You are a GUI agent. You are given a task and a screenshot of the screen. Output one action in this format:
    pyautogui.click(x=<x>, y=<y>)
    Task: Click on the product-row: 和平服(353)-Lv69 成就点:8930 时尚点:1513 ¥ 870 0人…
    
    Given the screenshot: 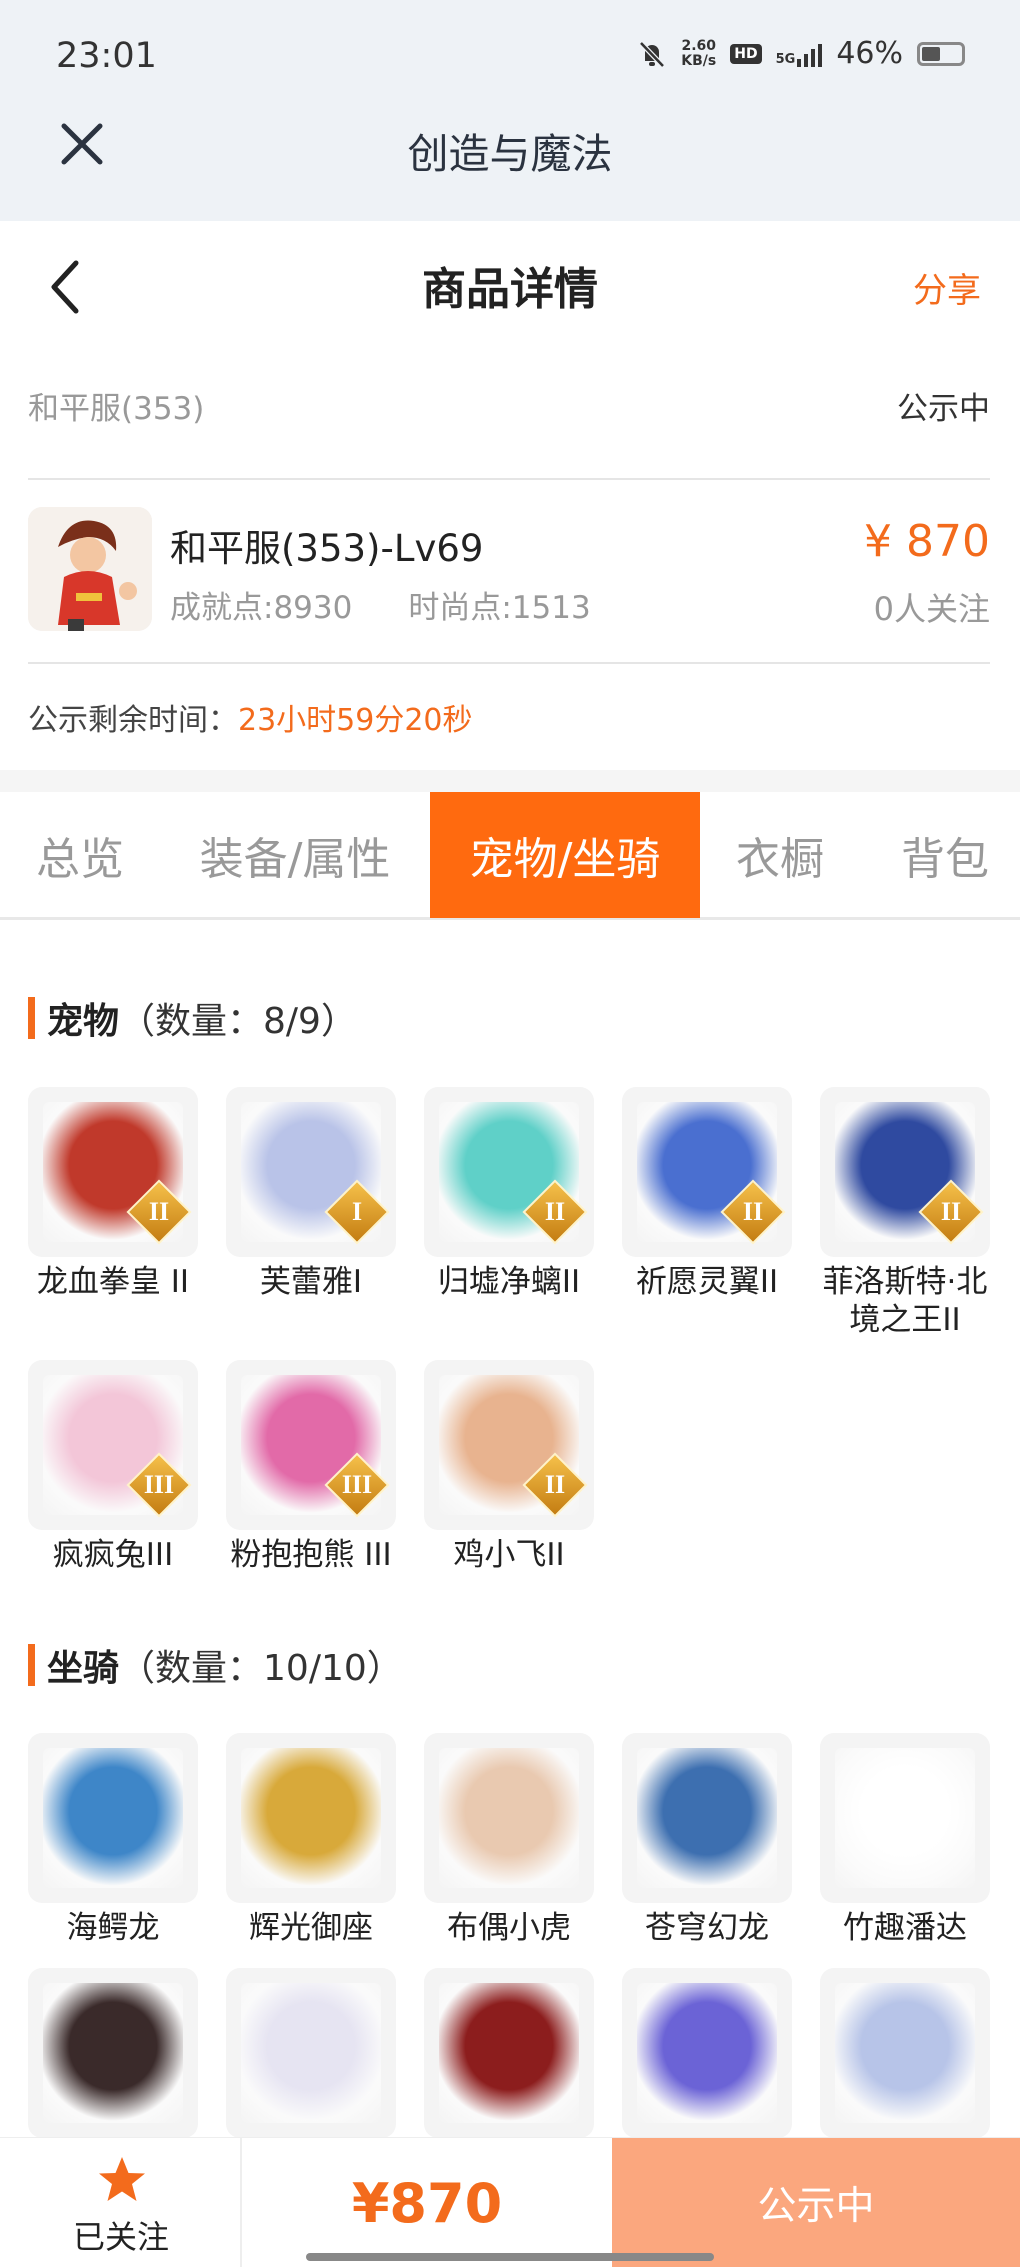 What is the action you would take?
    pyautogui.click(x=509, y=570)
    